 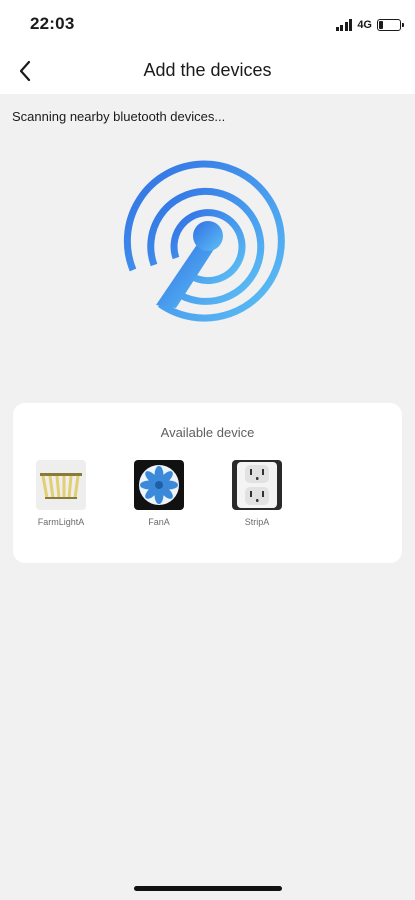 I want to click on battery-fill, so click(x=381, y=25).